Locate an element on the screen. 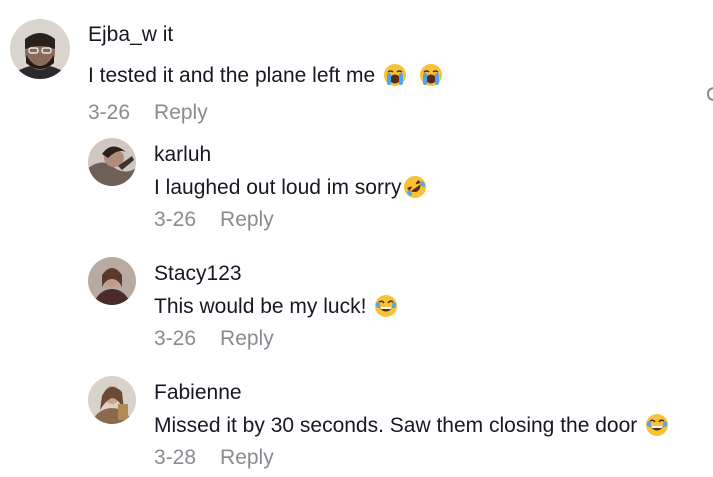 This screenshot has width=713, height=477. like-heart-icon is located at coordinates (708, 94).